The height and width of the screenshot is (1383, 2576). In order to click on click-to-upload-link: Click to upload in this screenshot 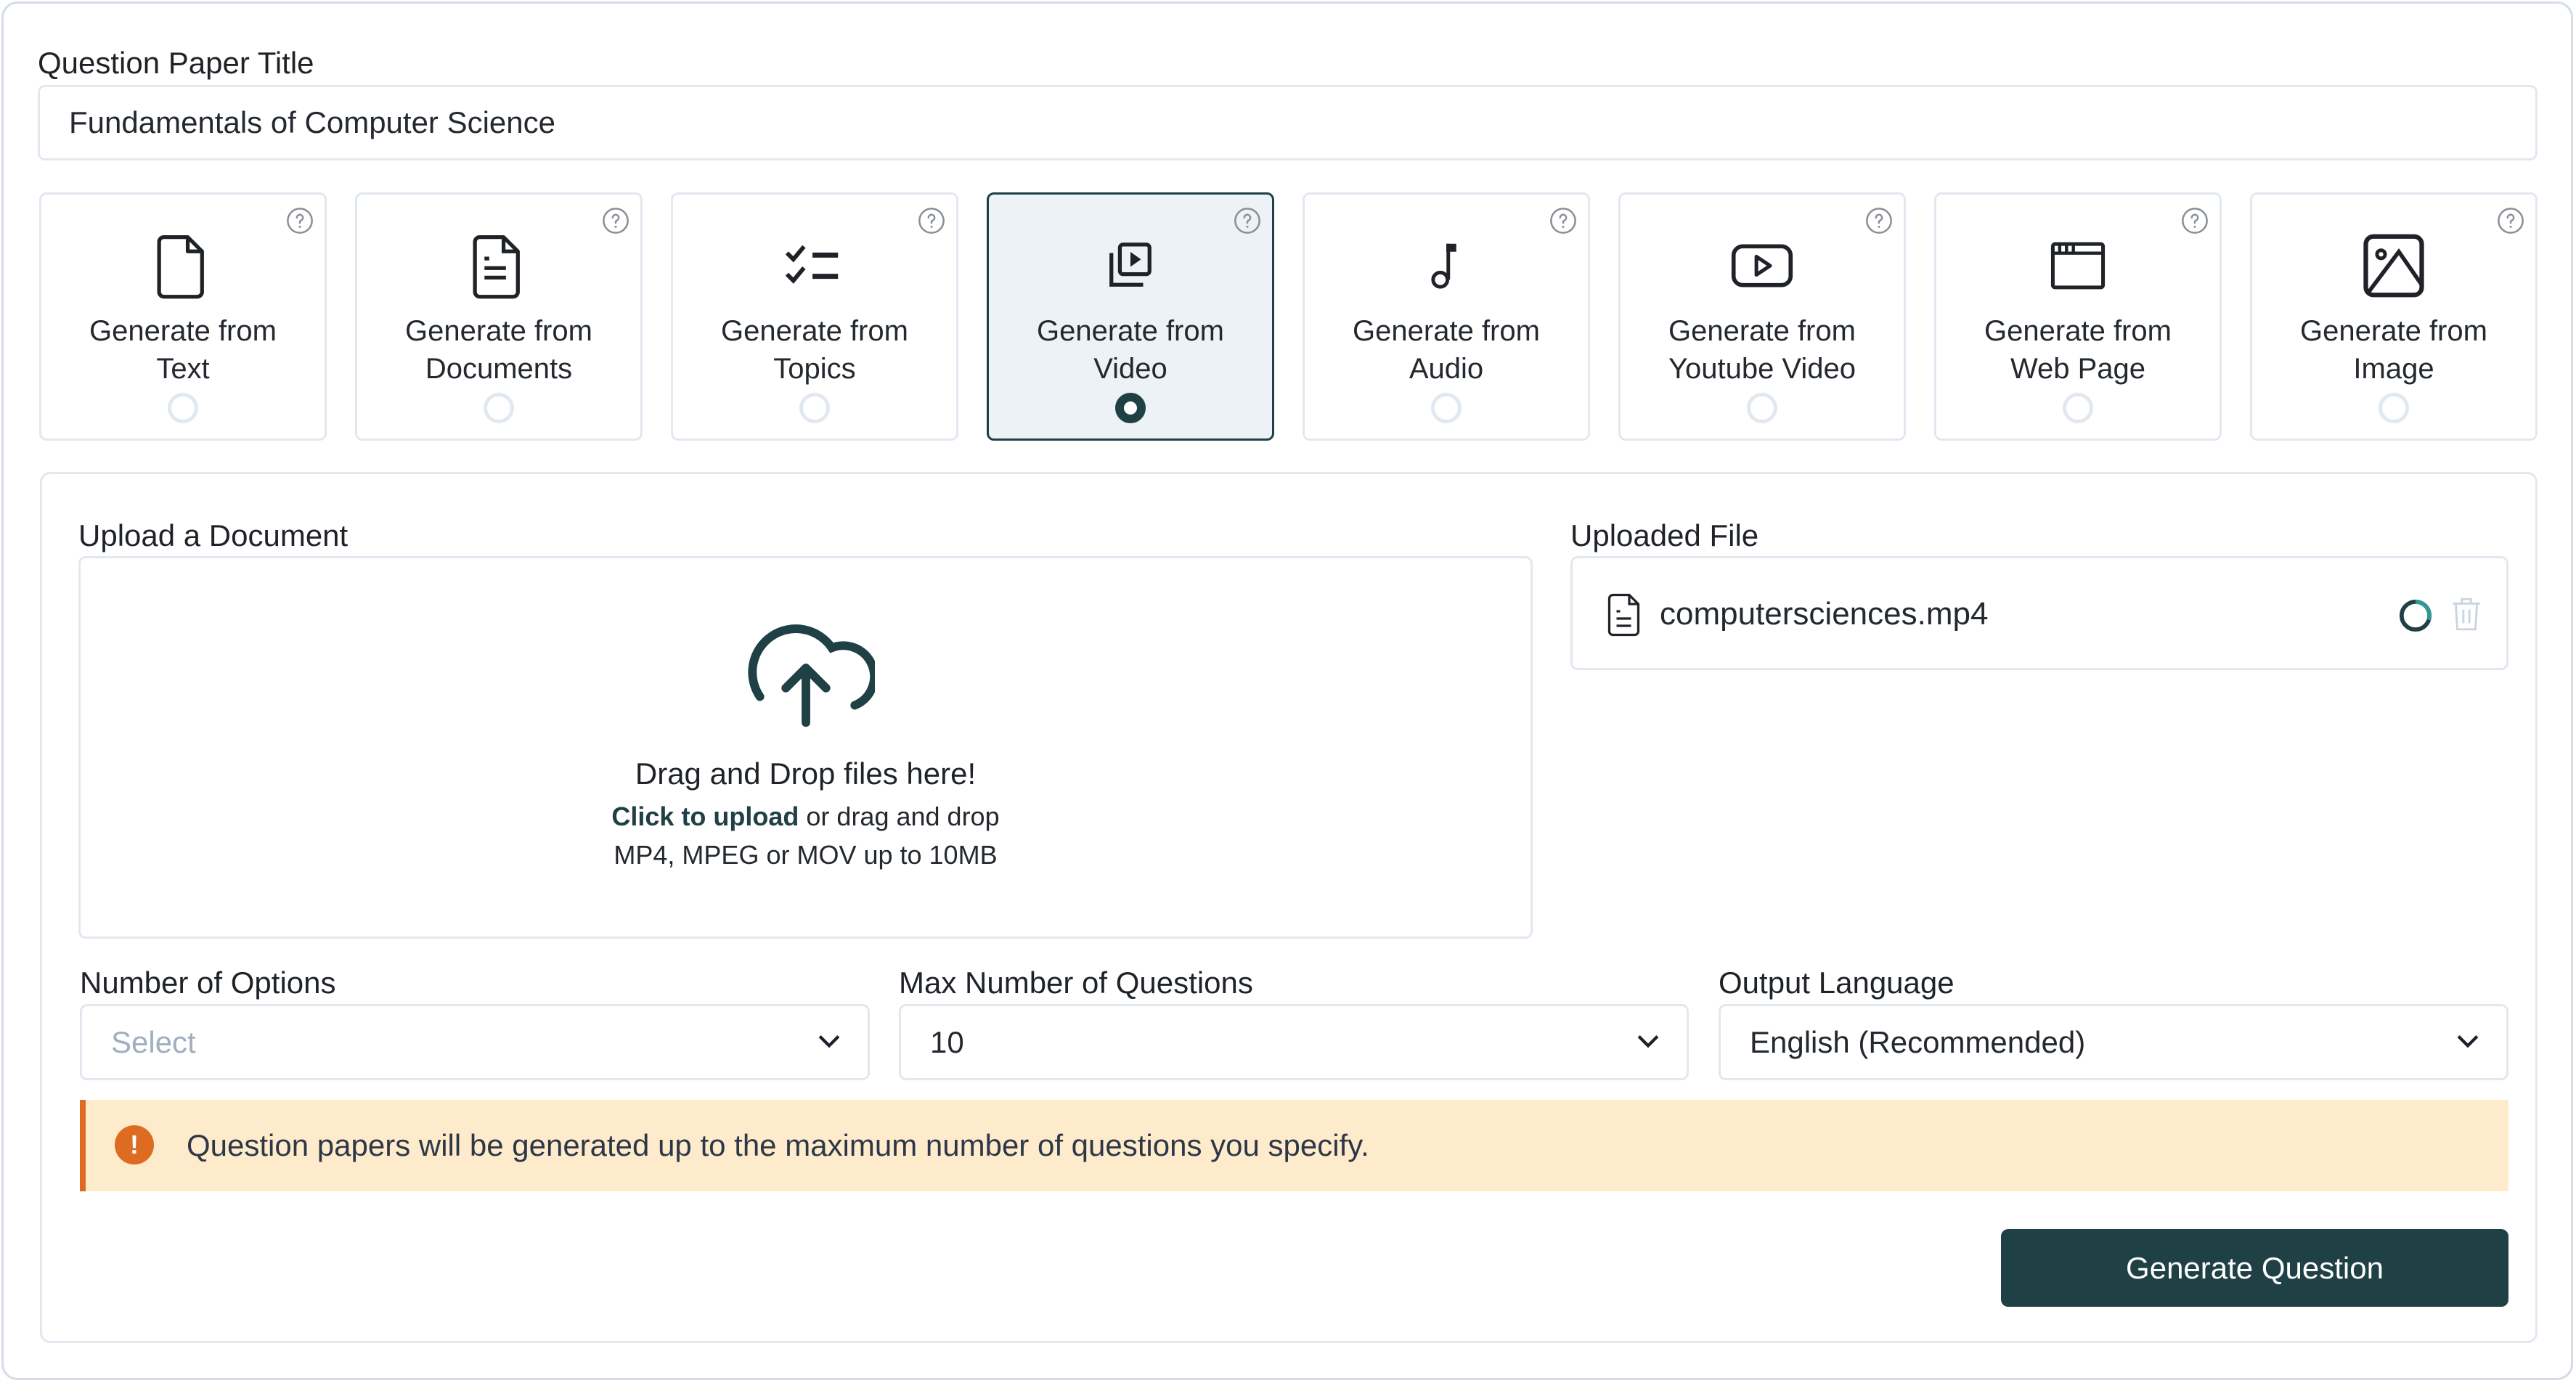, I will do `click(705, 816)`.